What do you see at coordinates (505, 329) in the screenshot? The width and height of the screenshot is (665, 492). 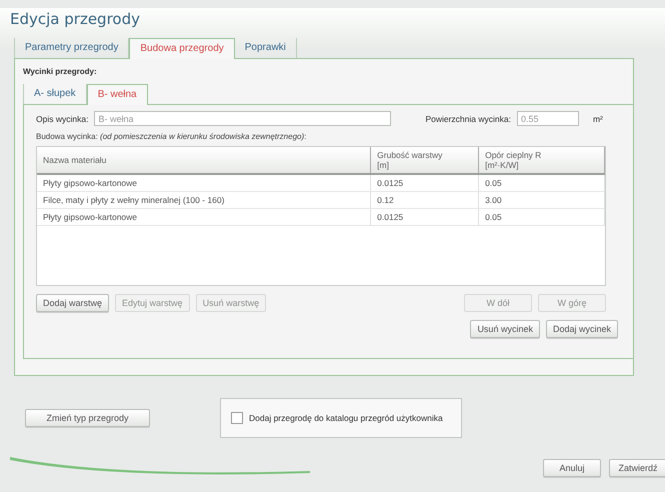 I see `segment-button: Usuń wycinek` at bounding box center [505, 329].